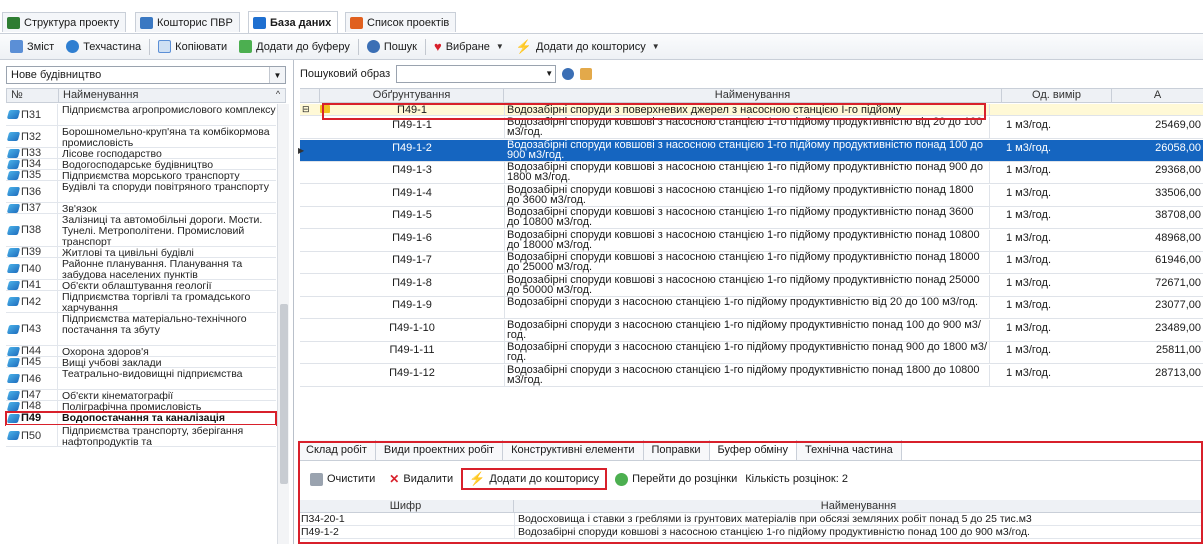  I want to click on category-row: П34 Водогосподарське будівництво, so click(141, 164).